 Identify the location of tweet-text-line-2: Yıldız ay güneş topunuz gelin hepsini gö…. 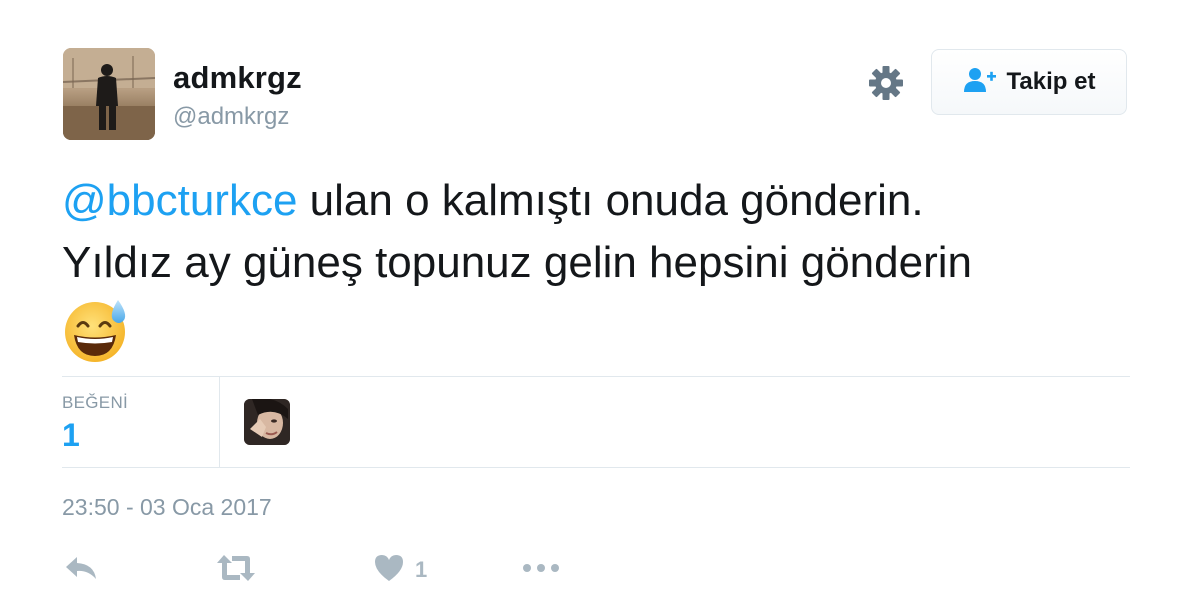
(517, 262).